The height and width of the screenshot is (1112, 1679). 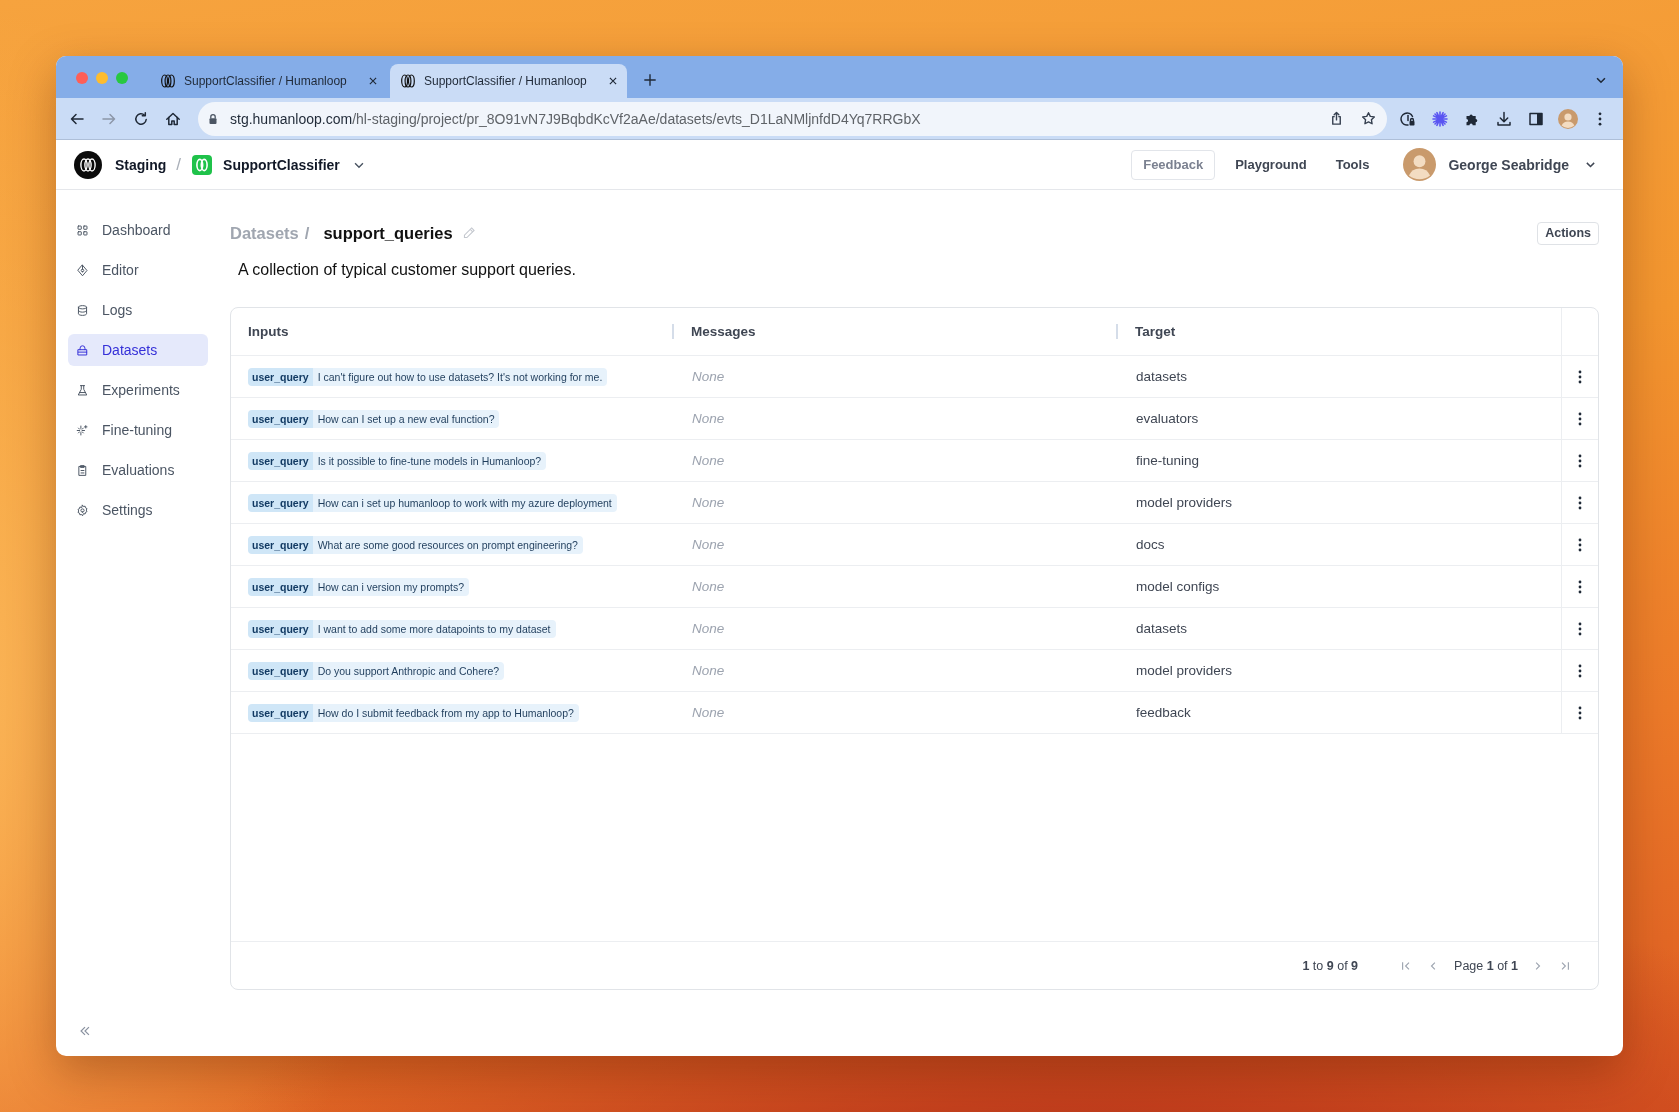 I want to click on grid-icon, so click(x=82, y=230).